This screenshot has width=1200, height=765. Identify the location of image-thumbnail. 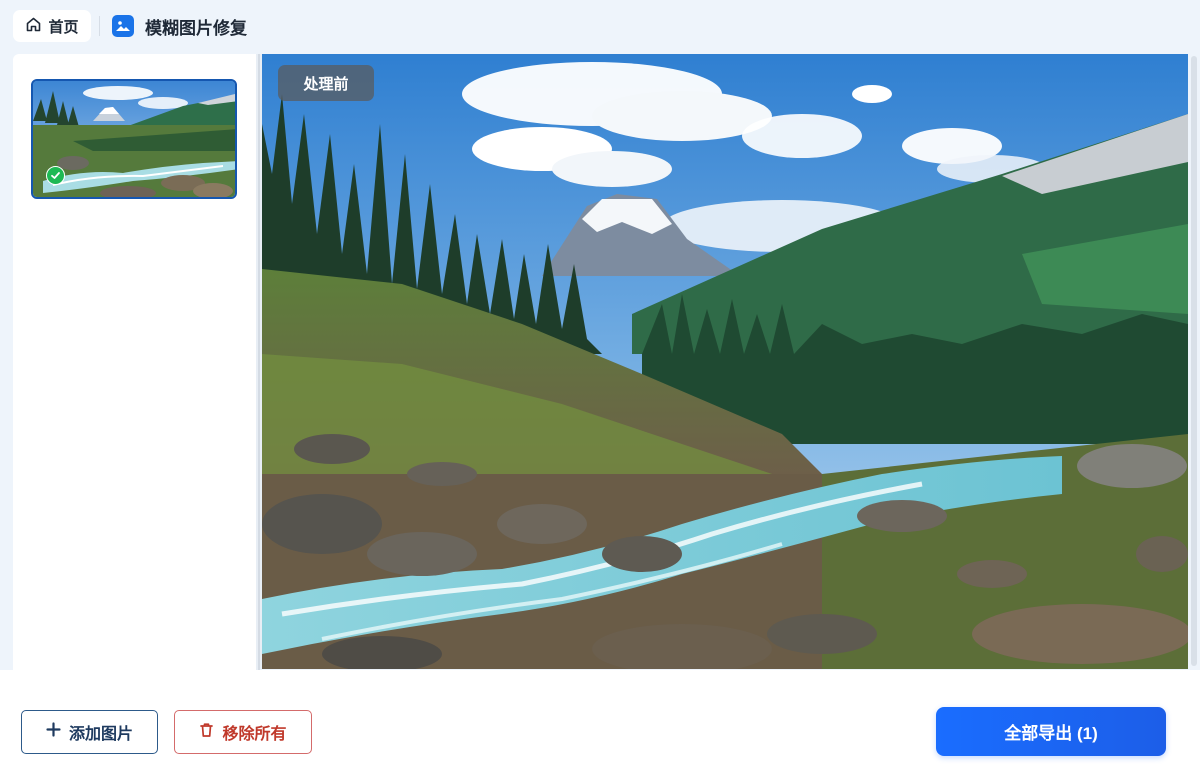
(134, 139).